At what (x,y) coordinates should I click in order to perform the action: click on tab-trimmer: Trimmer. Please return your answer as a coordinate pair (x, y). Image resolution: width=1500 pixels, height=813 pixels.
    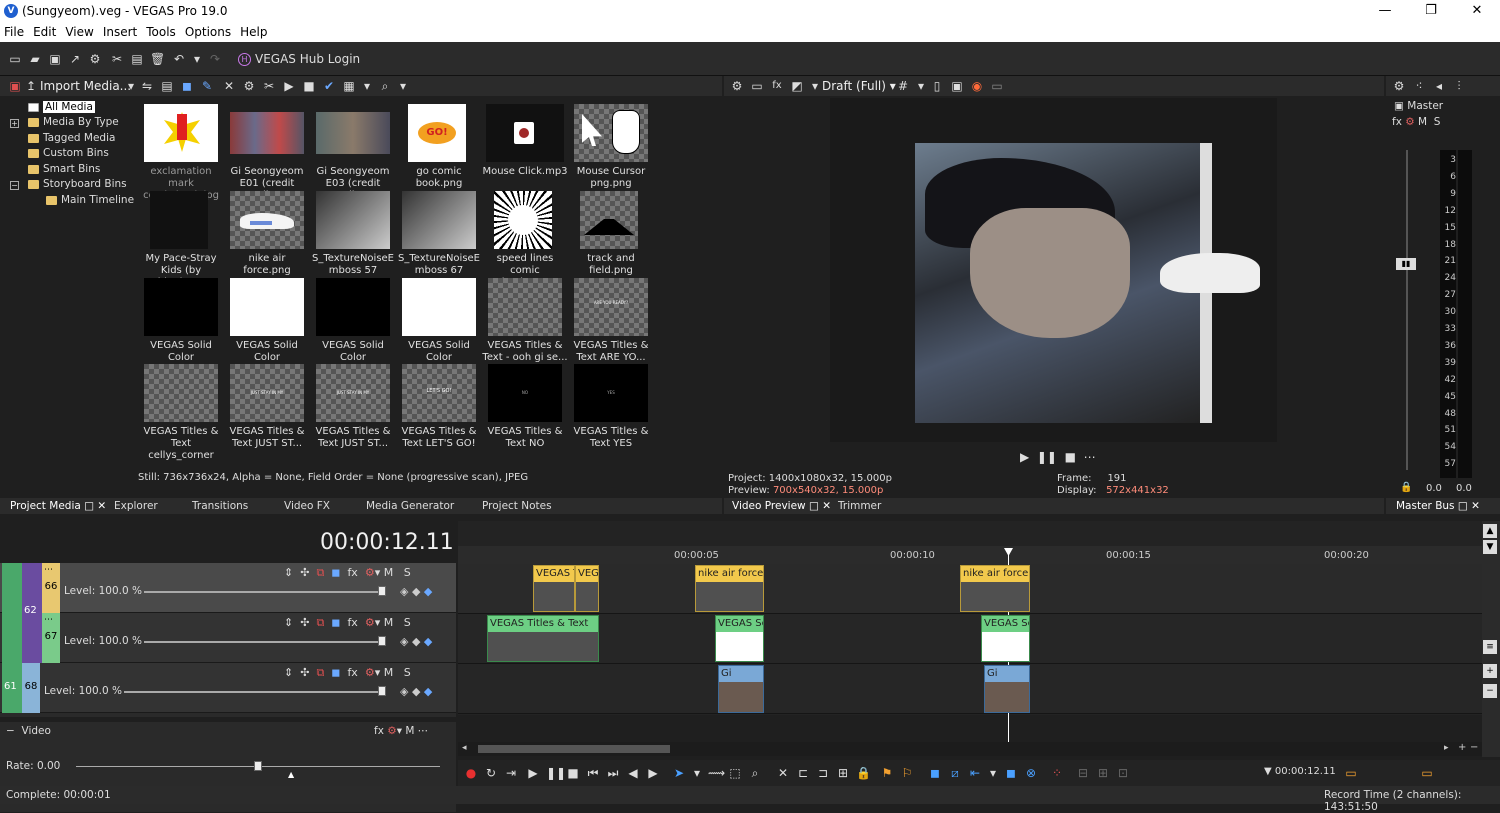
    Looking at the image, I should click on (859, 506).